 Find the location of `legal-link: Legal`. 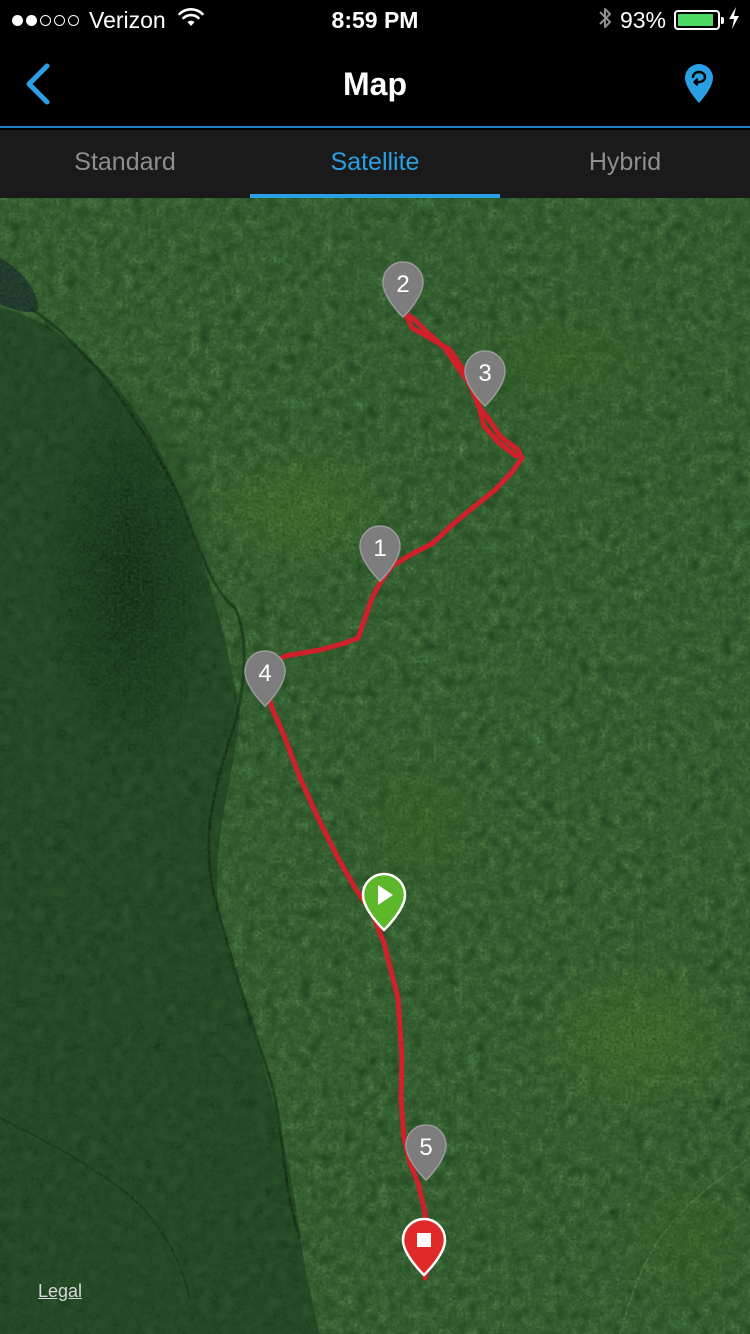

legal-link: Legal is located at coordinates (60, 1291).